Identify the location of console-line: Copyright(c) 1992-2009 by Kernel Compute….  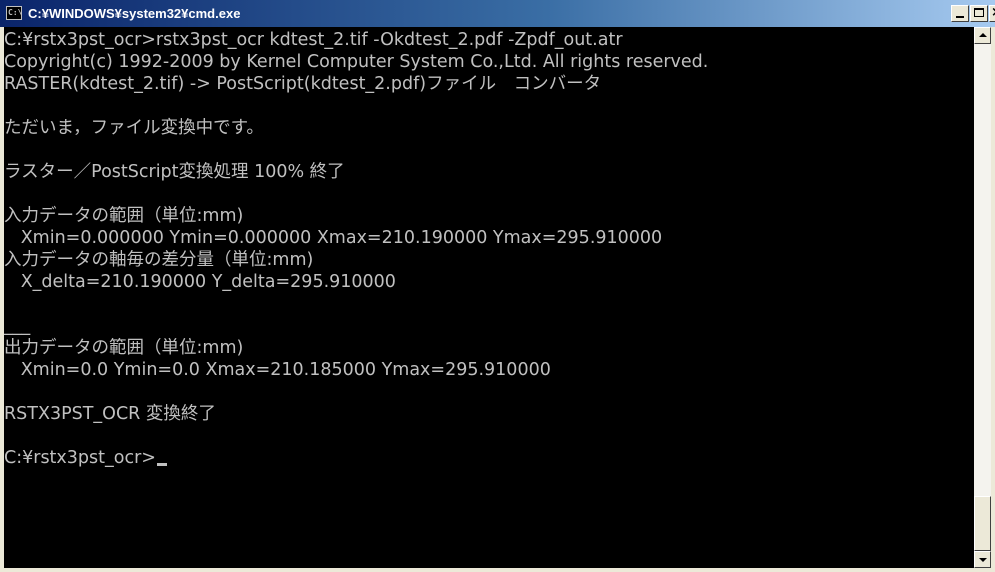
(356, 62).